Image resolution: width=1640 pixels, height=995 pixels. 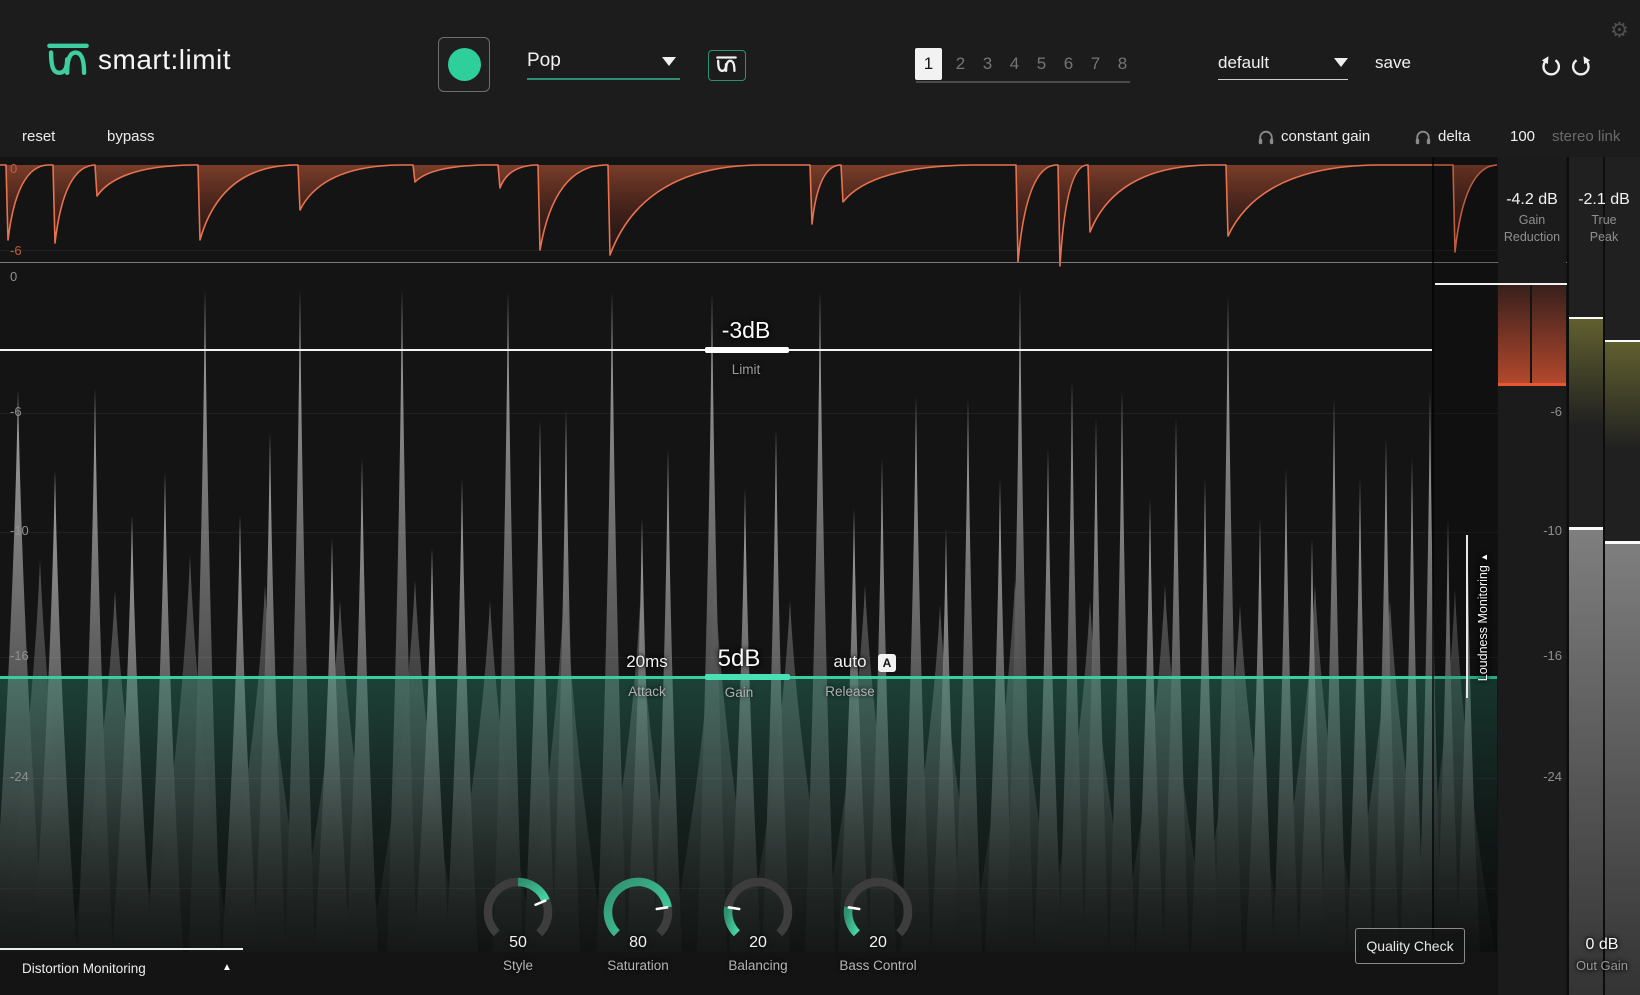 What do you see at coordinates (960, 64) in the screenshot?
I see `state-button-2: 2` at bounding box center [960, 64].